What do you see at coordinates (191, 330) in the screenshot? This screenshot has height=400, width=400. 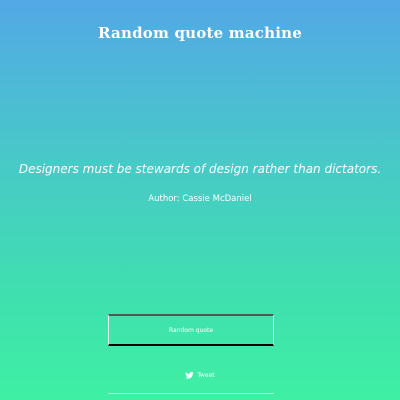 I see `random-quote-button: Random quote` at bounding box center [191, 330].